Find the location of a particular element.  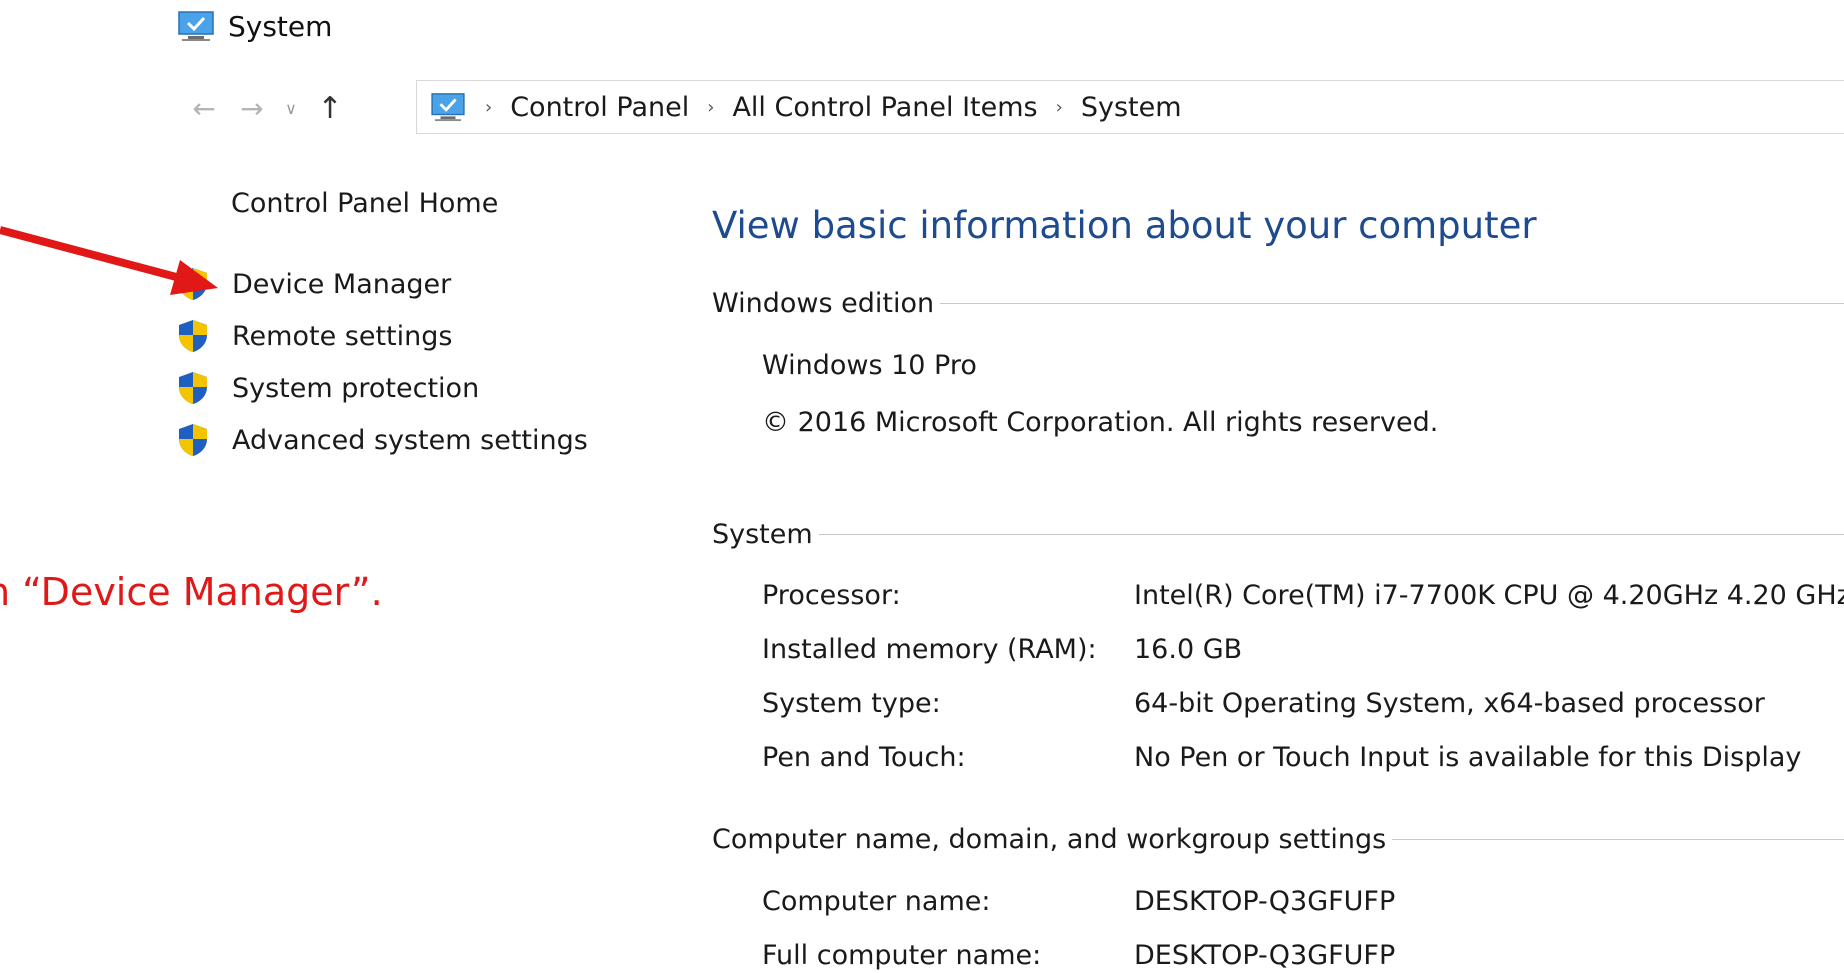

system-protection-link: System protection is located at coordinates (327, 388).